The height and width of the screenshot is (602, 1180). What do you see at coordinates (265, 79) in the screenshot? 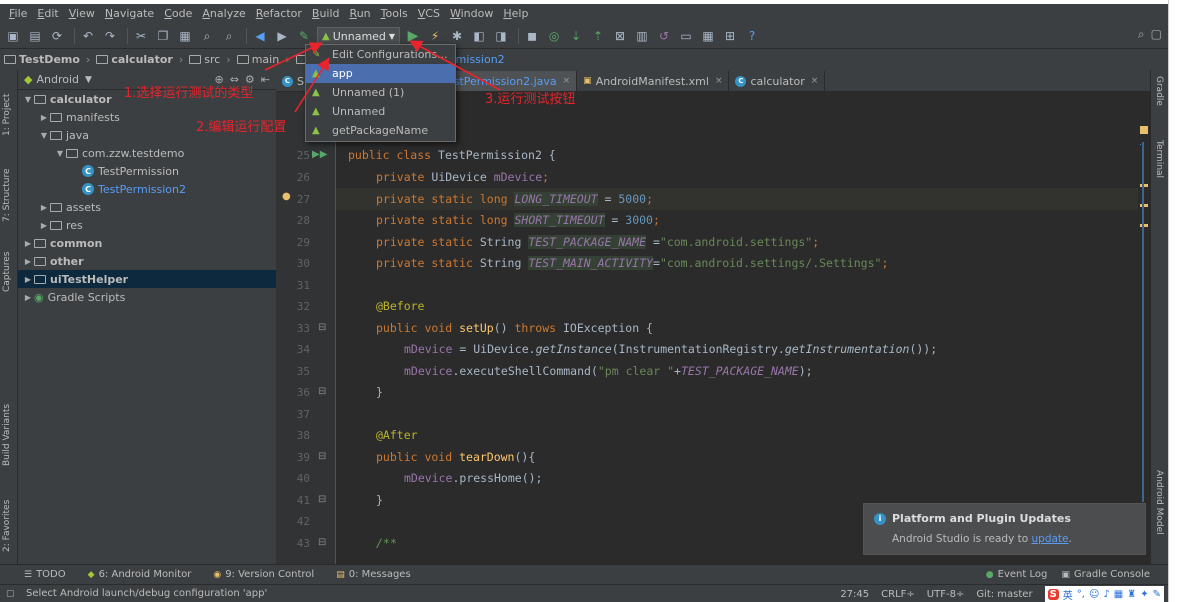
I see `hide-icon: ⇤` at bounding box center [265, 79].